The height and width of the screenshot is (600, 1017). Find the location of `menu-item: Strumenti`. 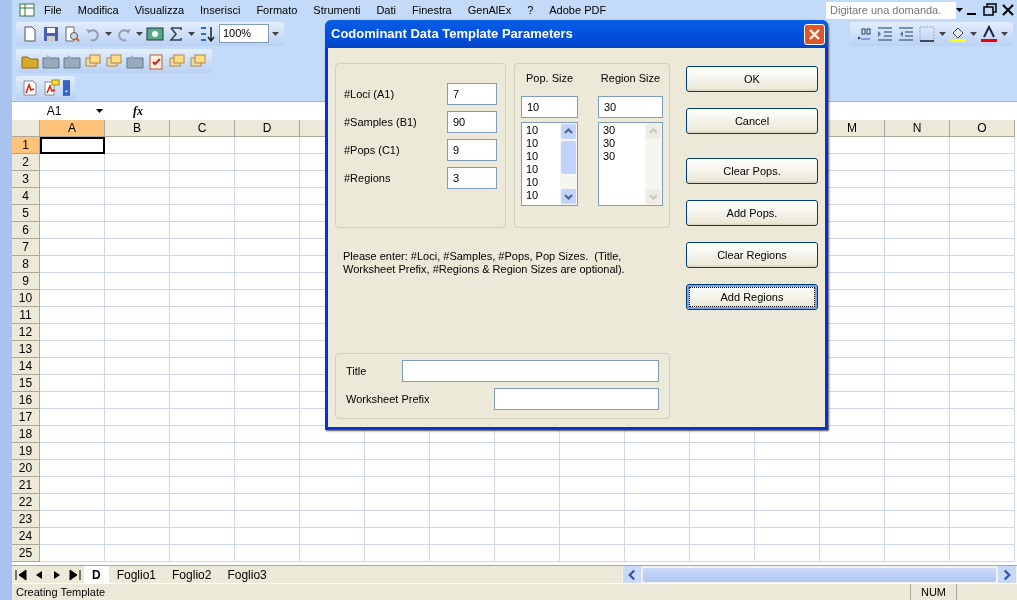

menu-item: Strumenti is located at coordinates (337, 10).